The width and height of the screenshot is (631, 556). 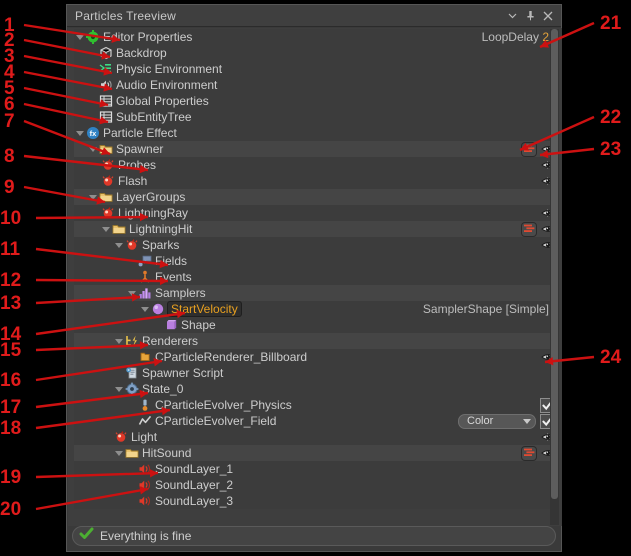 What do you see at coordinates (314, 229) in the screenshot?
I see `tree-row-lightninghit: LightningHit` at bounding box center [314, 229].